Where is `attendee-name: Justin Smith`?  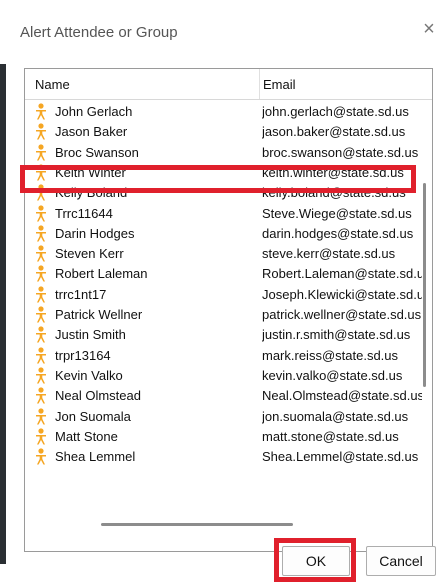 attendee-name: Justin Smith is located at coordinates (90, 335).